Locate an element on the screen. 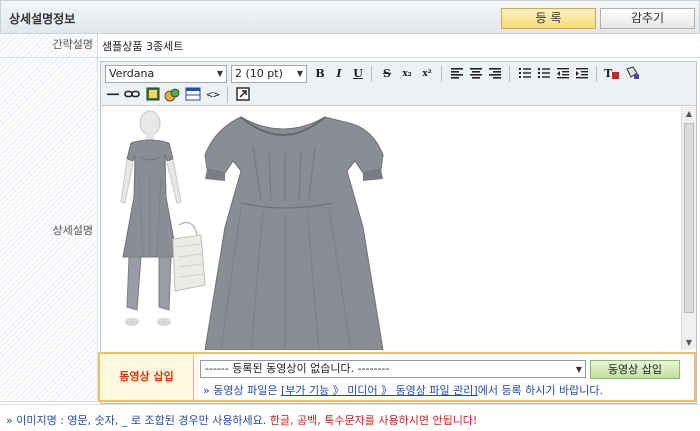  subscript-button: x₂ is located at coordinates (407, 74).